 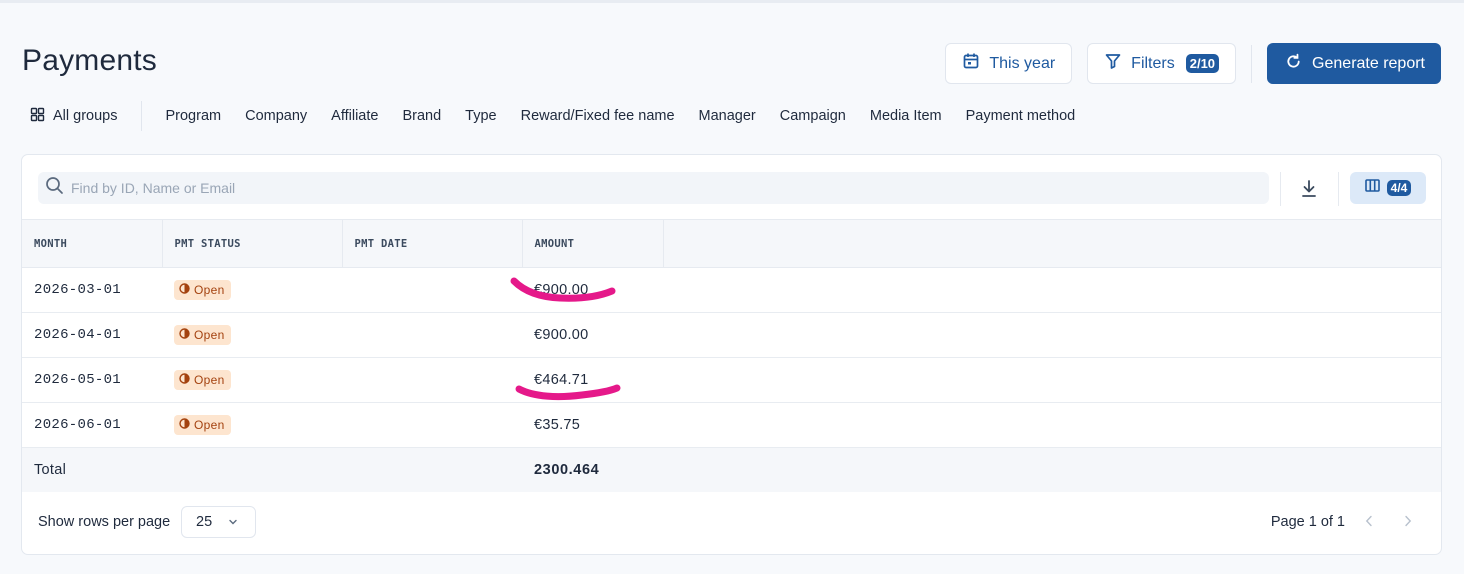 I want to click on column-header-pmt-status: PMT STATUS, so click(x=252, y=243).